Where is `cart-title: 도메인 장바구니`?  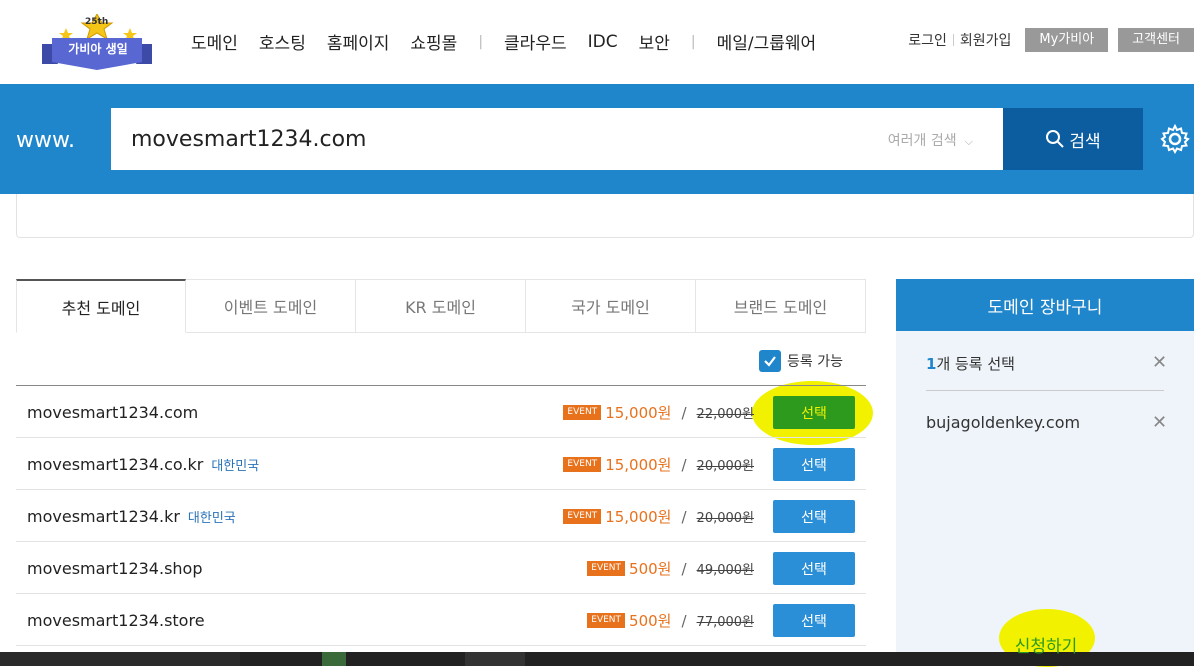 cart-title: 도메인 장바구니 is located at coordinates (1045, 305).